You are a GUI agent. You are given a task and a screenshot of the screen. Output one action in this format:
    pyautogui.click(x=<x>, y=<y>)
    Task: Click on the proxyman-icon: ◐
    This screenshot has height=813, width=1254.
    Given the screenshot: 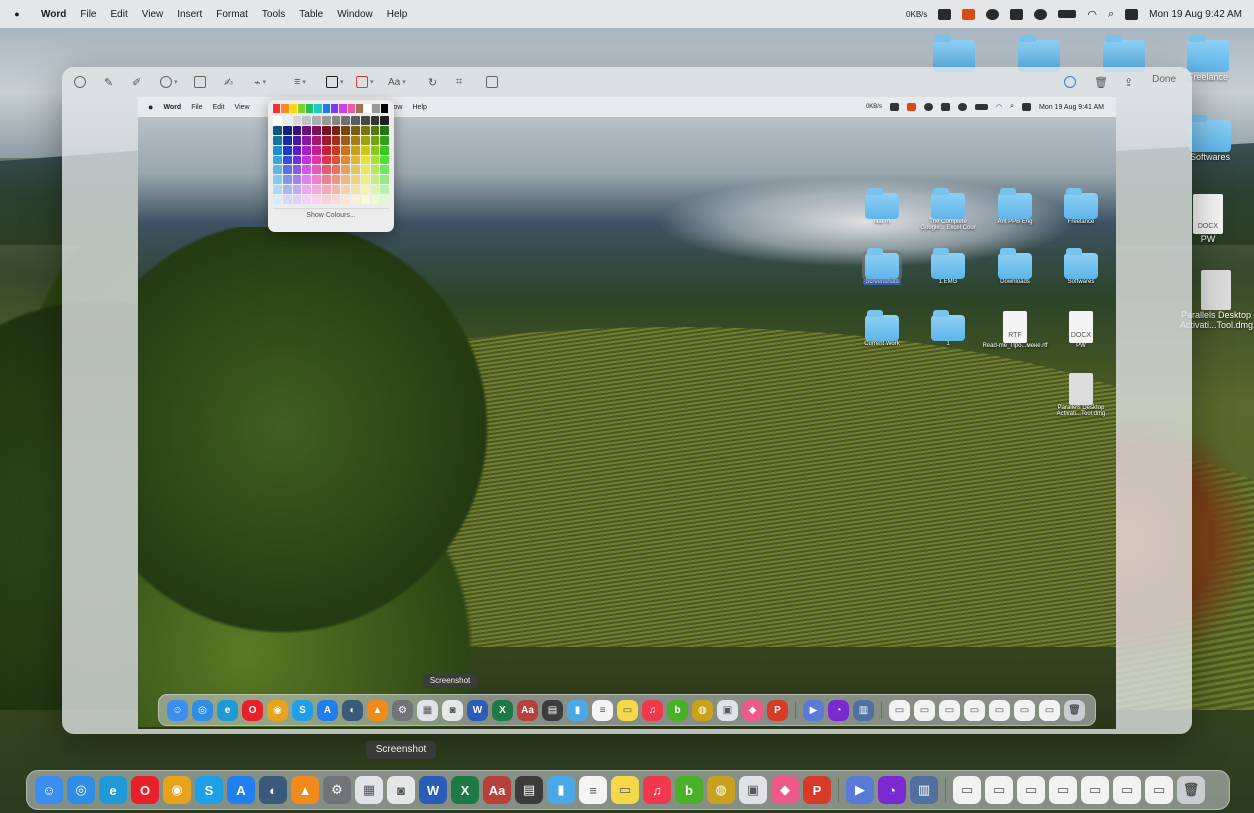 What is the action you would take?
    pyautogui.click(x=352, y=710)
    